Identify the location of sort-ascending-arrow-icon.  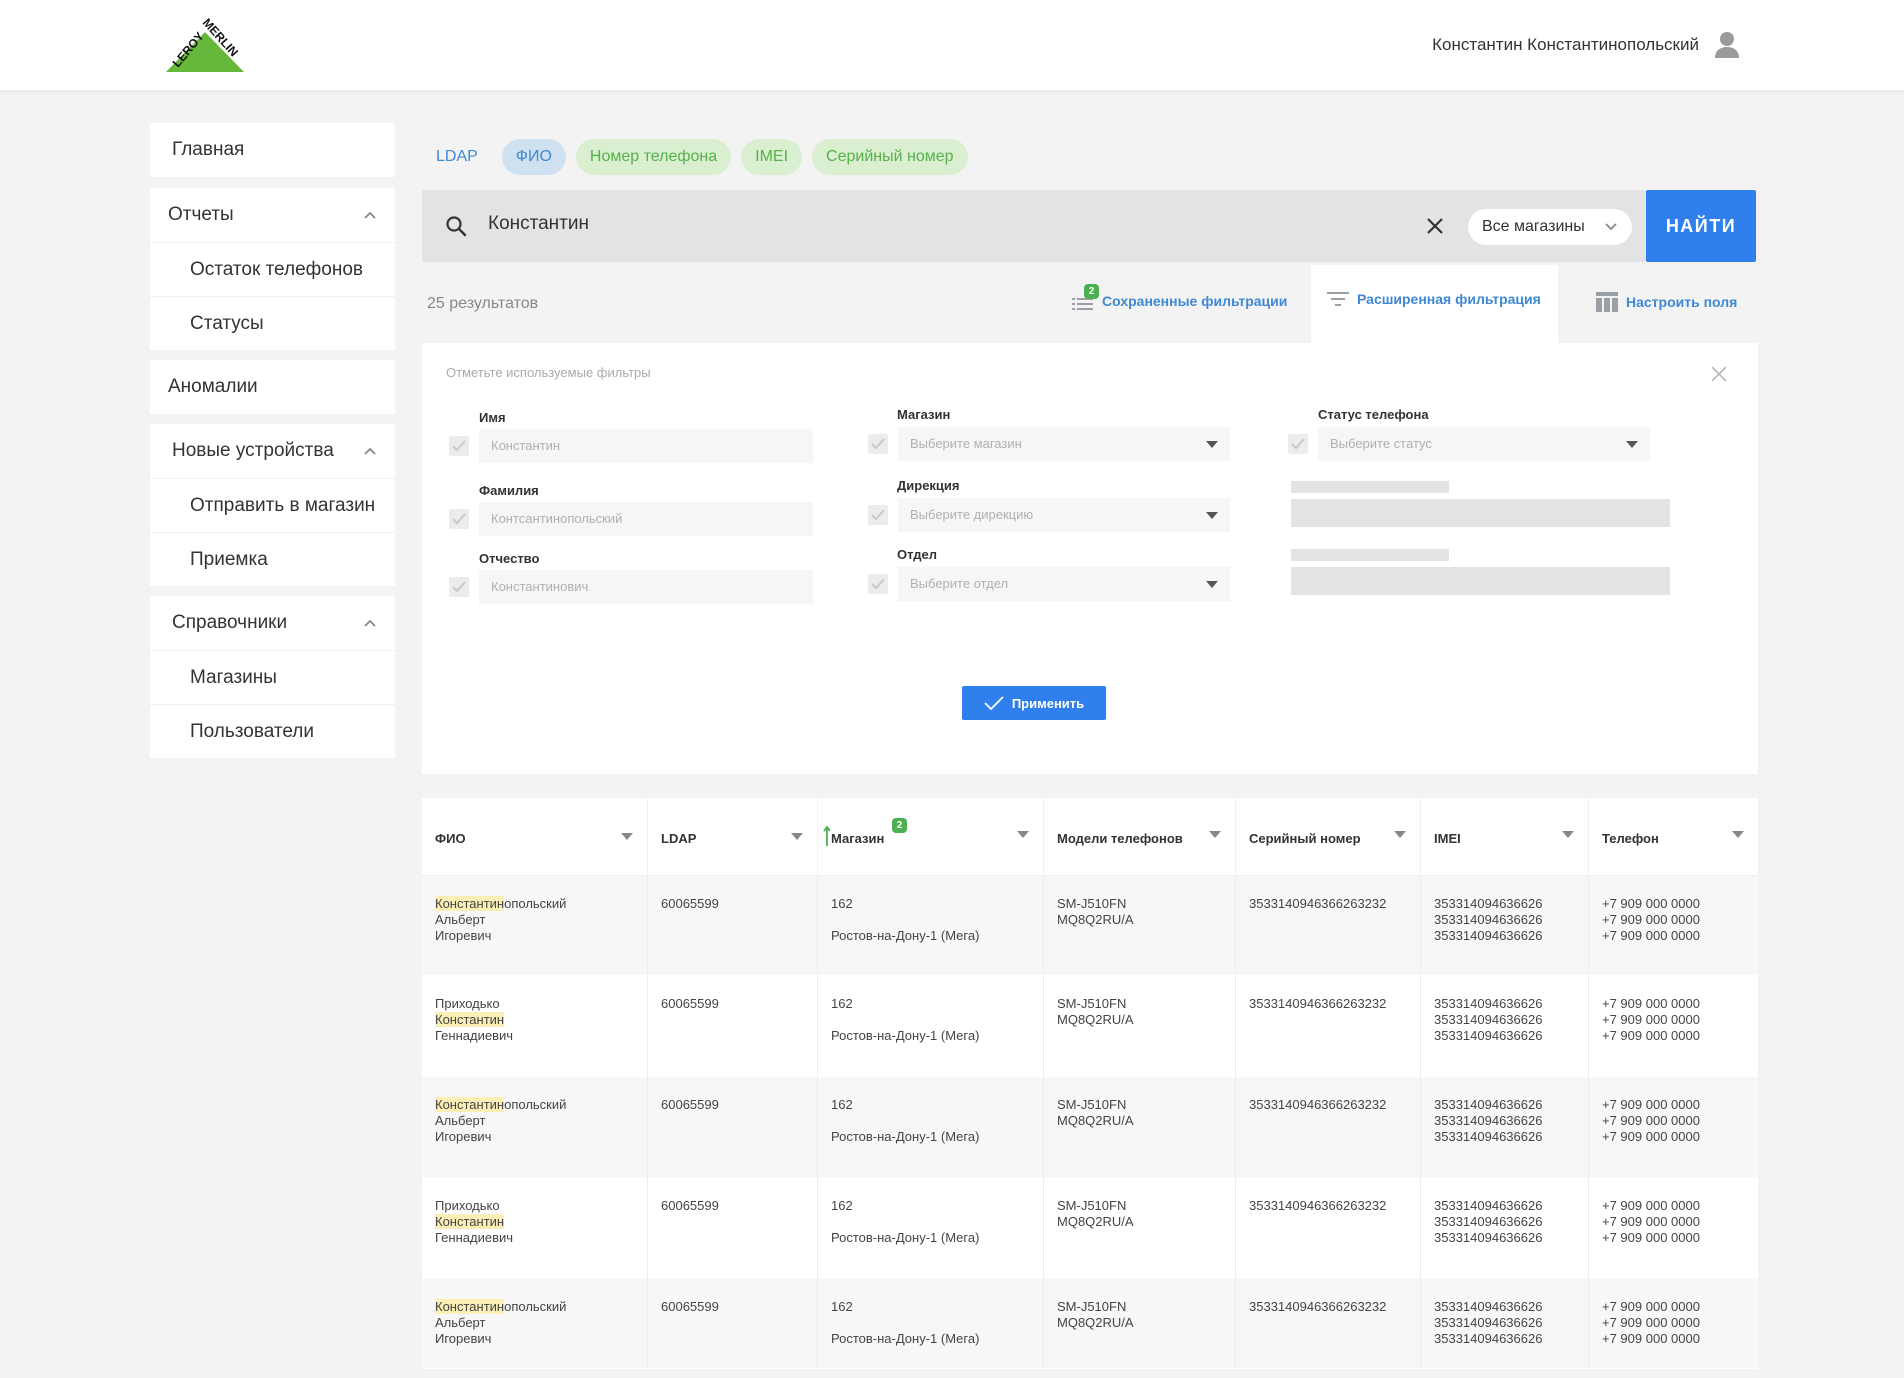
(827, 836).